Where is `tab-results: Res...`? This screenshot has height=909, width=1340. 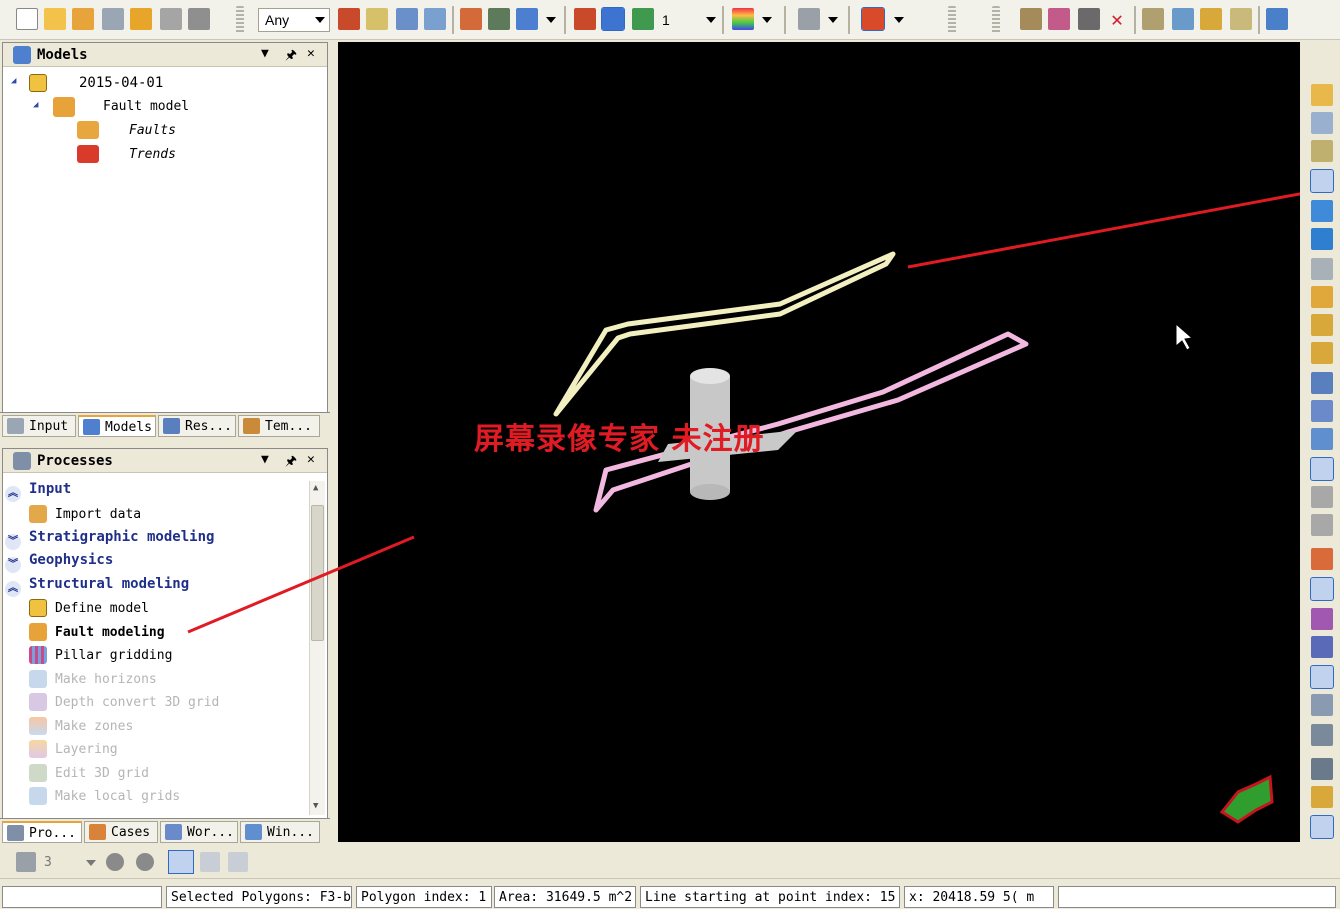 tab-results: Res... is located at coordinates (197, 426).